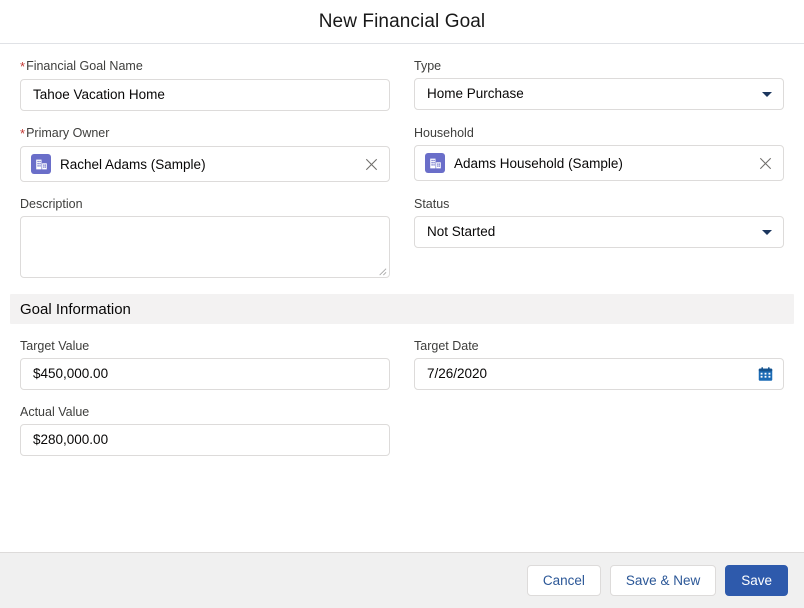 Image resolution: width=804 pixels, height=608 pixels. Describe the element at coordinates (756, 580) in the screenshot. I see `save-button: Save` at that location.